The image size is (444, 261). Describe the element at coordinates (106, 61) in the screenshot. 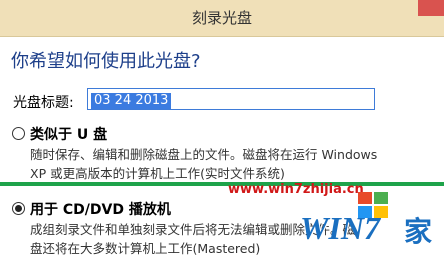

I see `page-heading: 你希望如何使用此光盘?` at that location.